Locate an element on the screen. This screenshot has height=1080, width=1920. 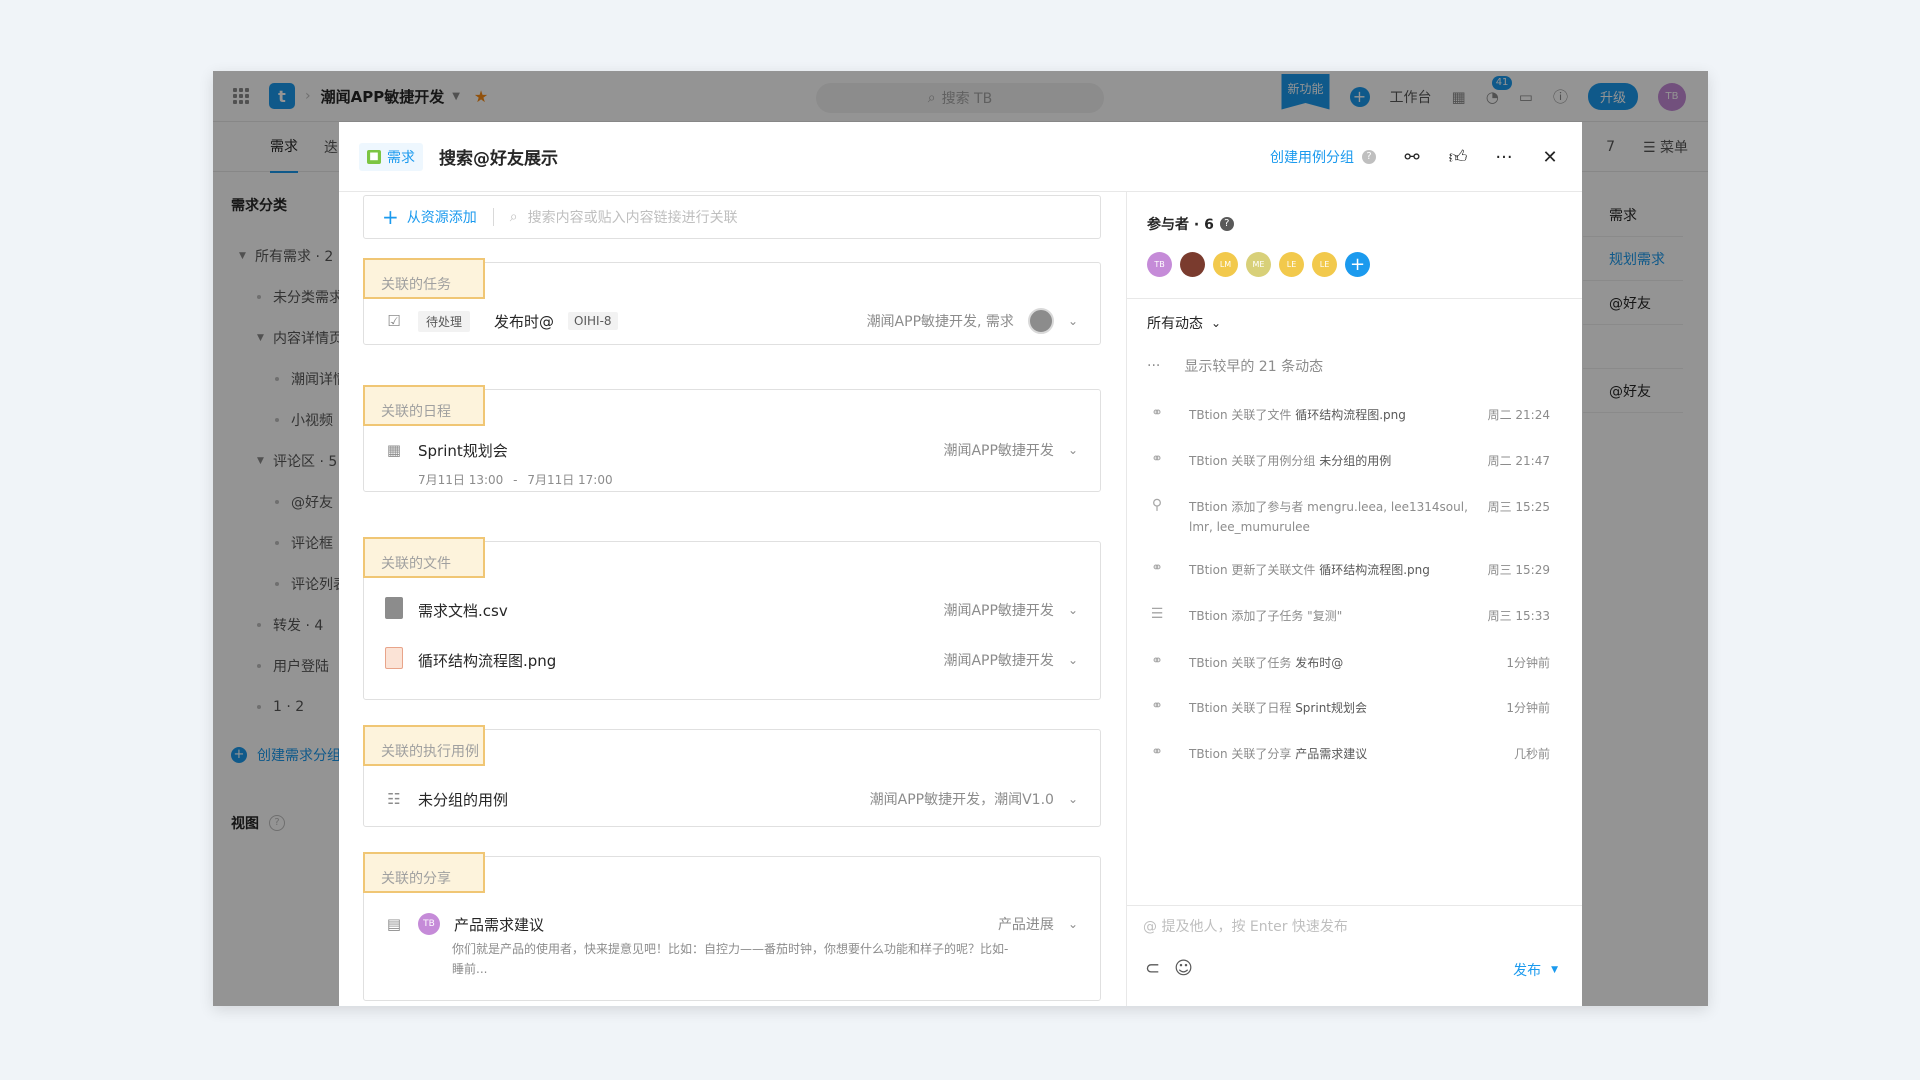
file-name: 循环结构流程图.png is located at coordinates (487, 660).